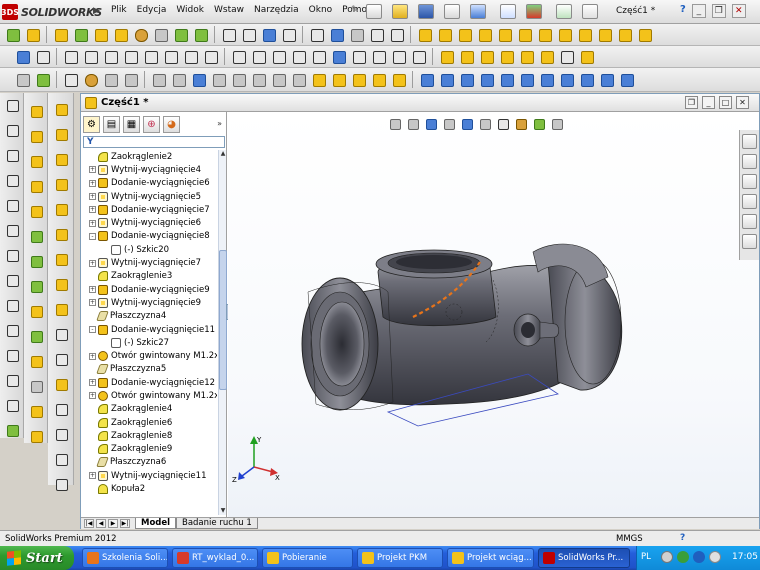 The image size is (760, 570). I want to click on polygon-icon, so click(170, 56).